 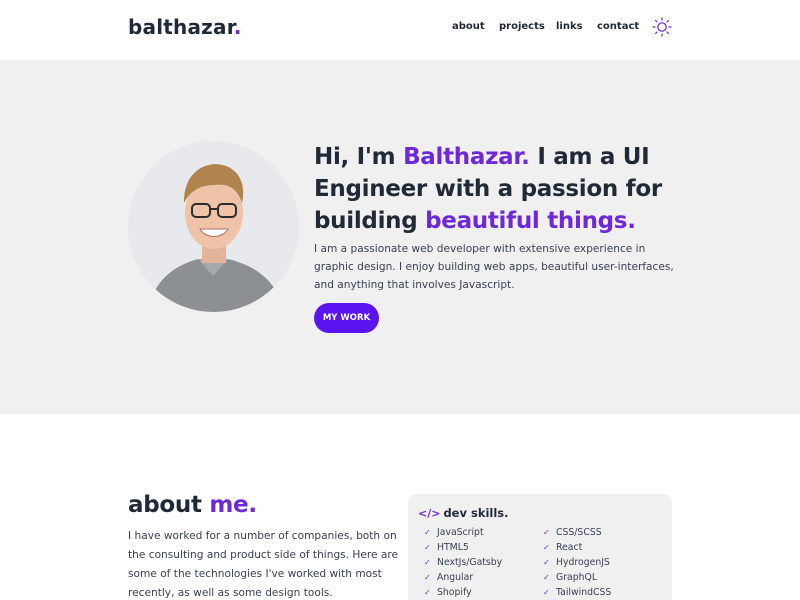 What do you see at coordinates (563, 547) in the screenshot?
I see `skill-item: ✓ React` at bounding box center [563, 547].